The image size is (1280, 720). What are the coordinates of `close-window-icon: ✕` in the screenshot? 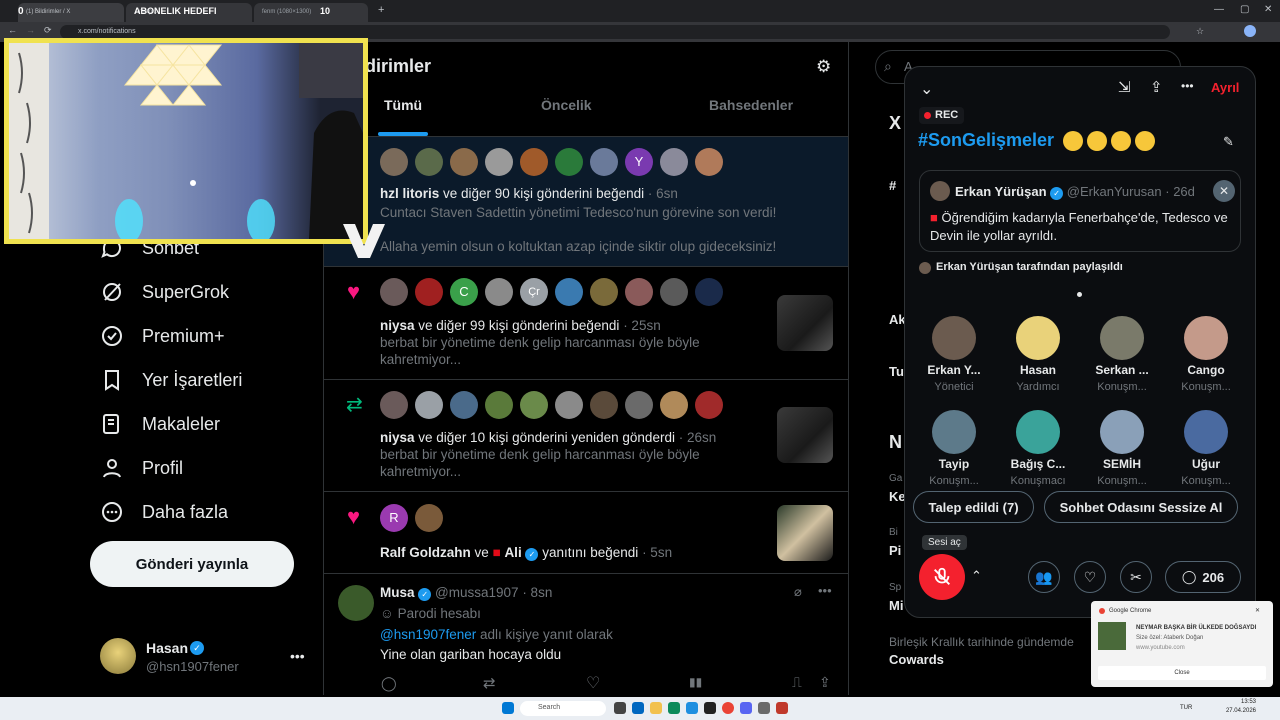 It's located at (1268, 9).